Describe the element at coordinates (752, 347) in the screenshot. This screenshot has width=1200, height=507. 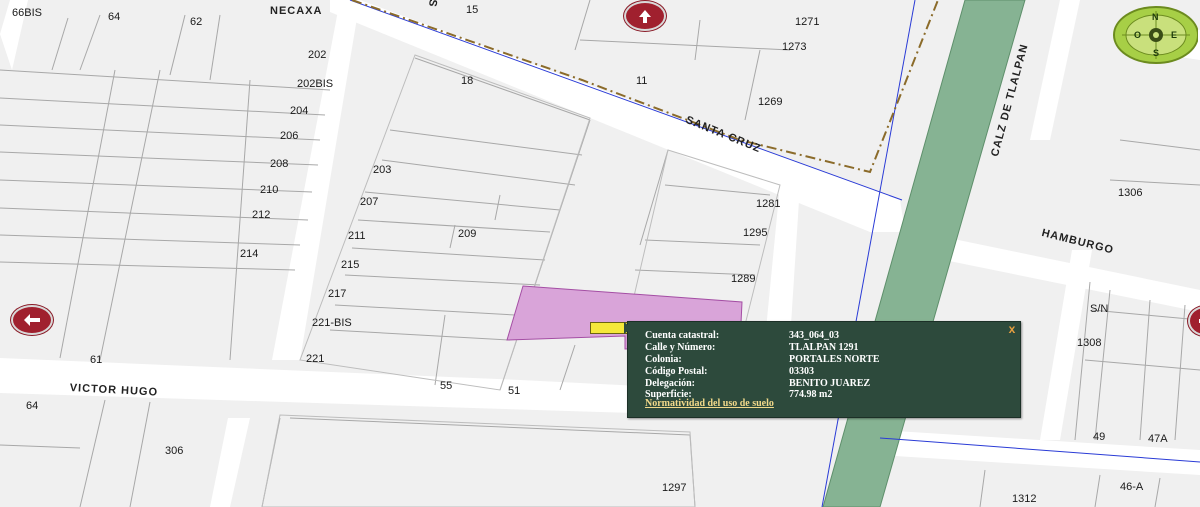
I see `popup-row-calle: Calle y Número: TLALPAN 1291` at that location.